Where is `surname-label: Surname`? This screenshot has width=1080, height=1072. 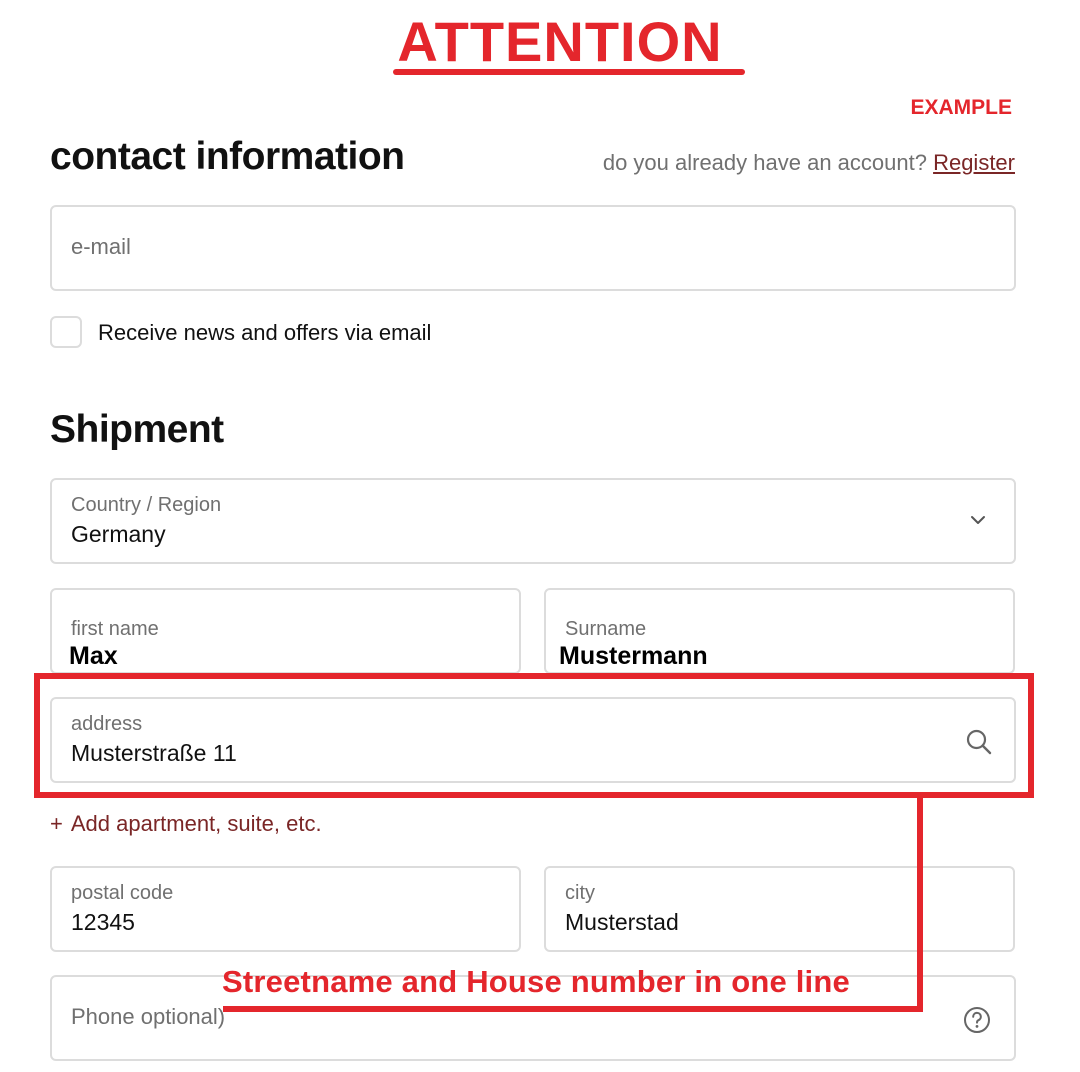
surname-label: Surname is located at coordinates (606, 629).